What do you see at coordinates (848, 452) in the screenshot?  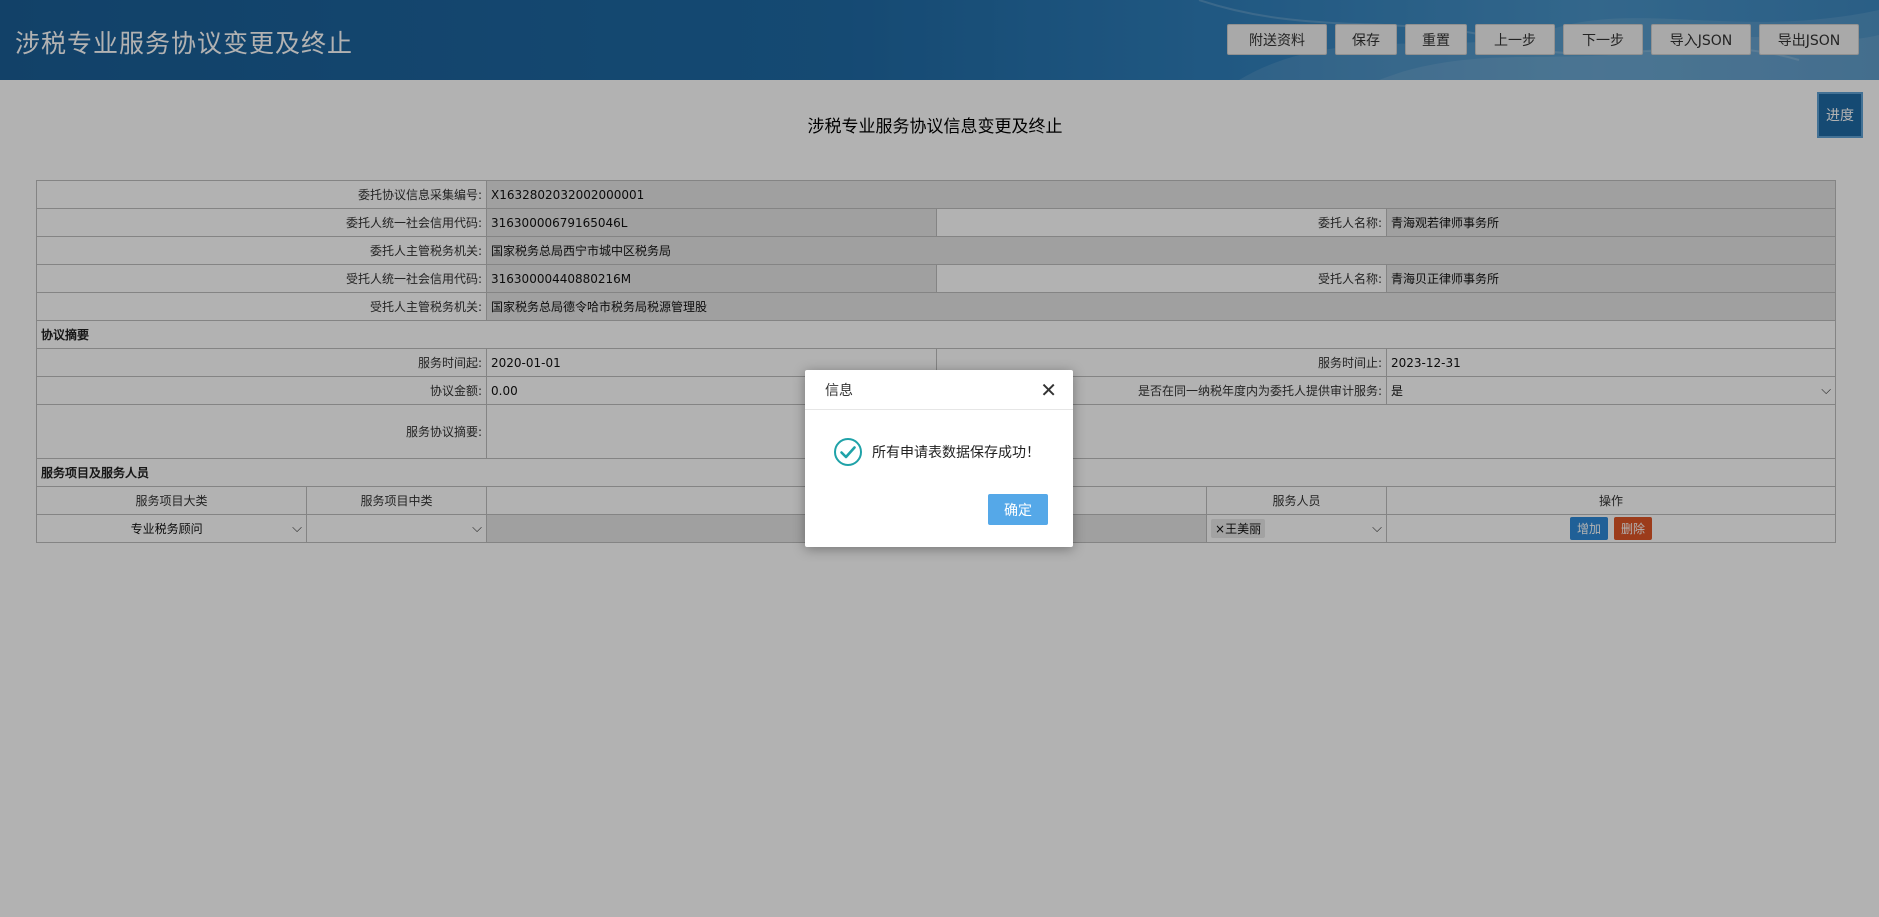 I see `check-circle-icon` at bounding box center [848, 452].